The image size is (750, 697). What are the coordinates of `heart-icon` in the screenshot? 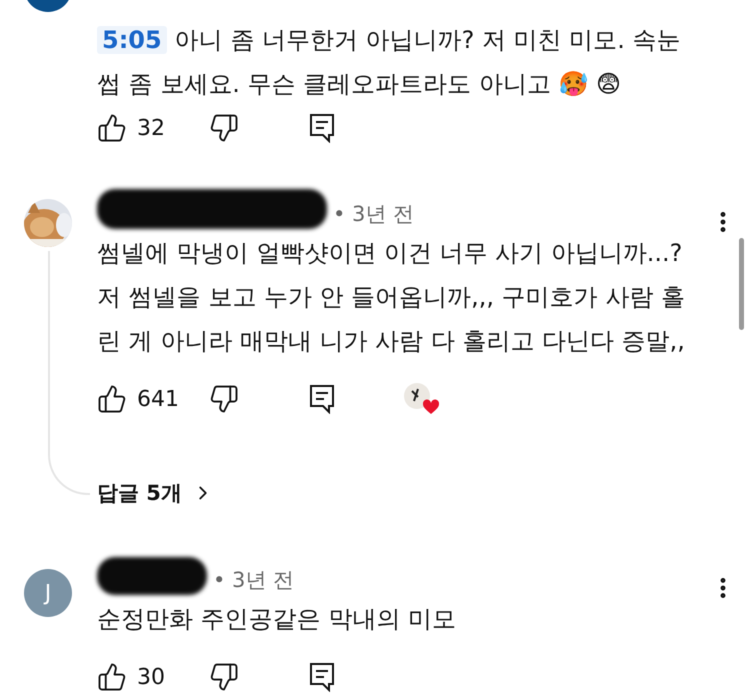 It's located at (431, 407).